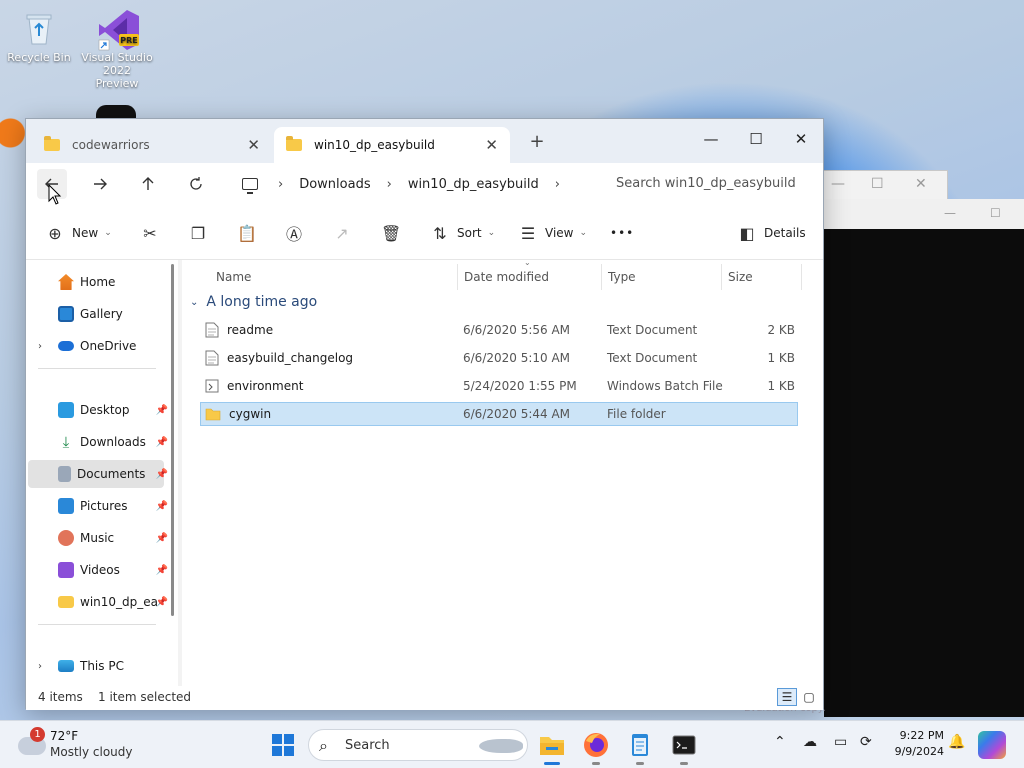 The height and width of the screenshot is (768, 1024). I want to click on start-button, so click(283, 745).